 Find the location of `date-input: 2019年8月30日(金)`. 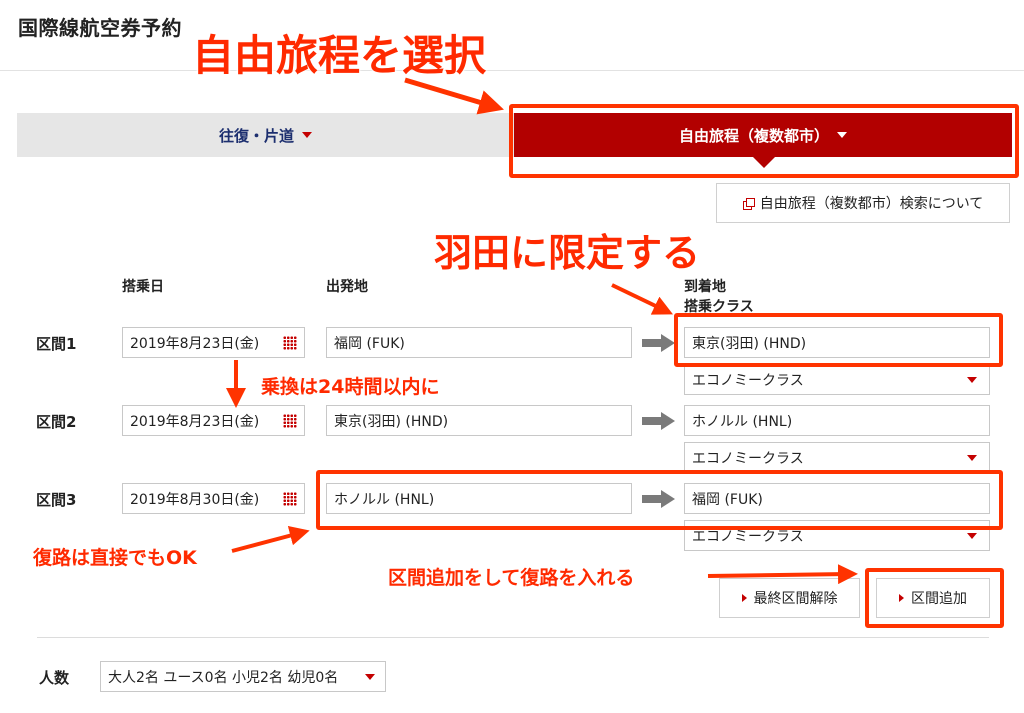

date-input: 2019年8月30日(金) is located at coordinates (213, 498).